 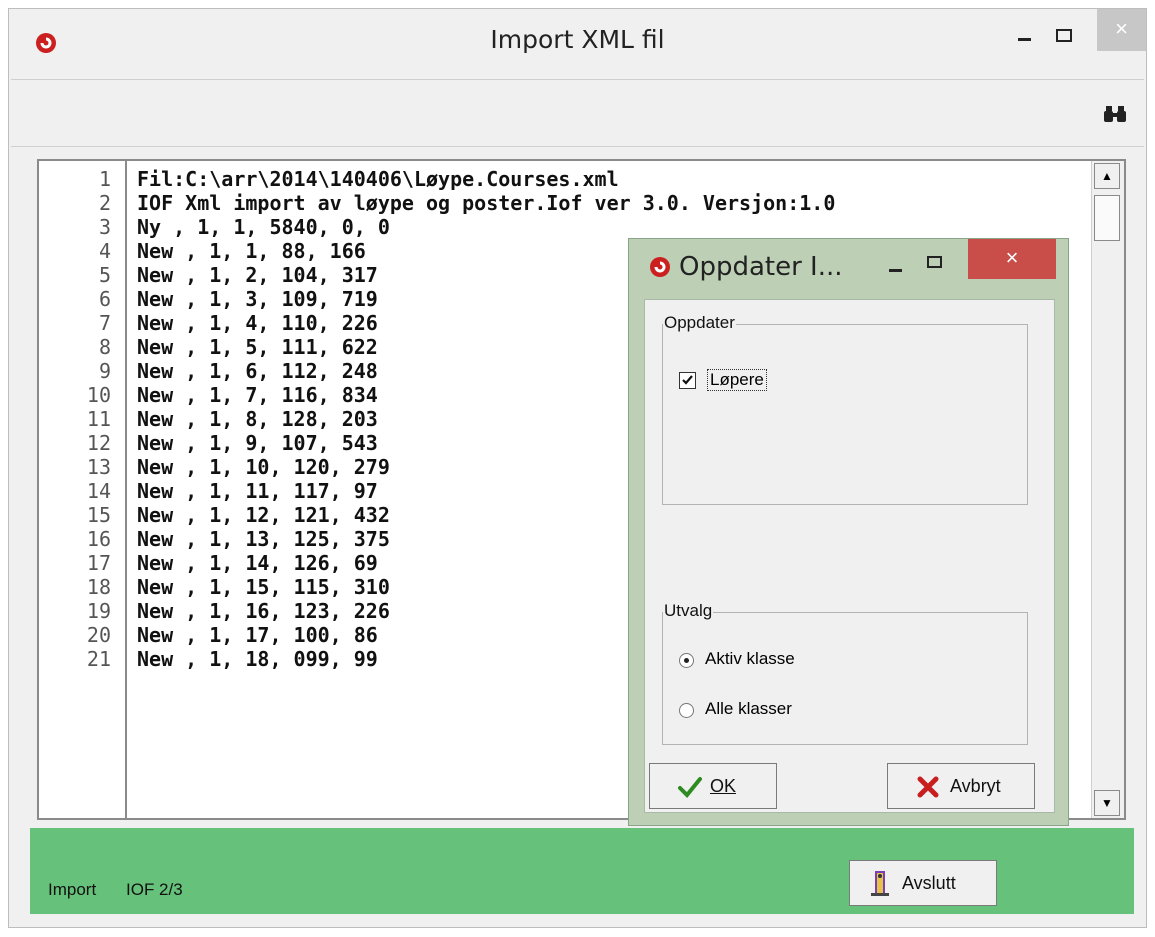 I want to click on line-text: New , 1, 4, 110, 226, so click(x=257, y=323).